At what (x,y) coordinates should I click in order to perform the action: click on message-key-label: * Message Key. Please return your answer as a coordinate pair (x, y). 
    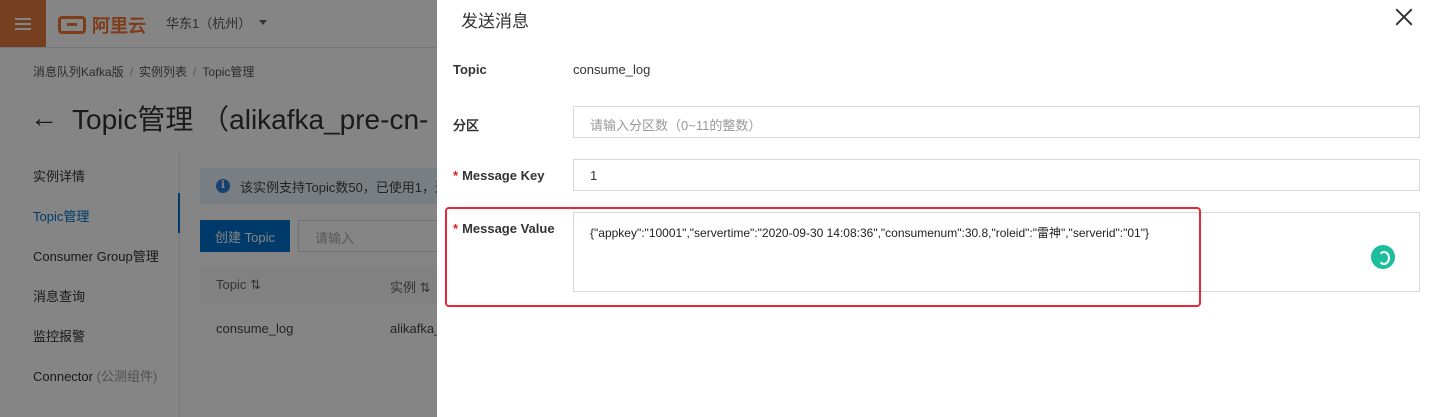
    Looking at the image, I should click on (499, 175).